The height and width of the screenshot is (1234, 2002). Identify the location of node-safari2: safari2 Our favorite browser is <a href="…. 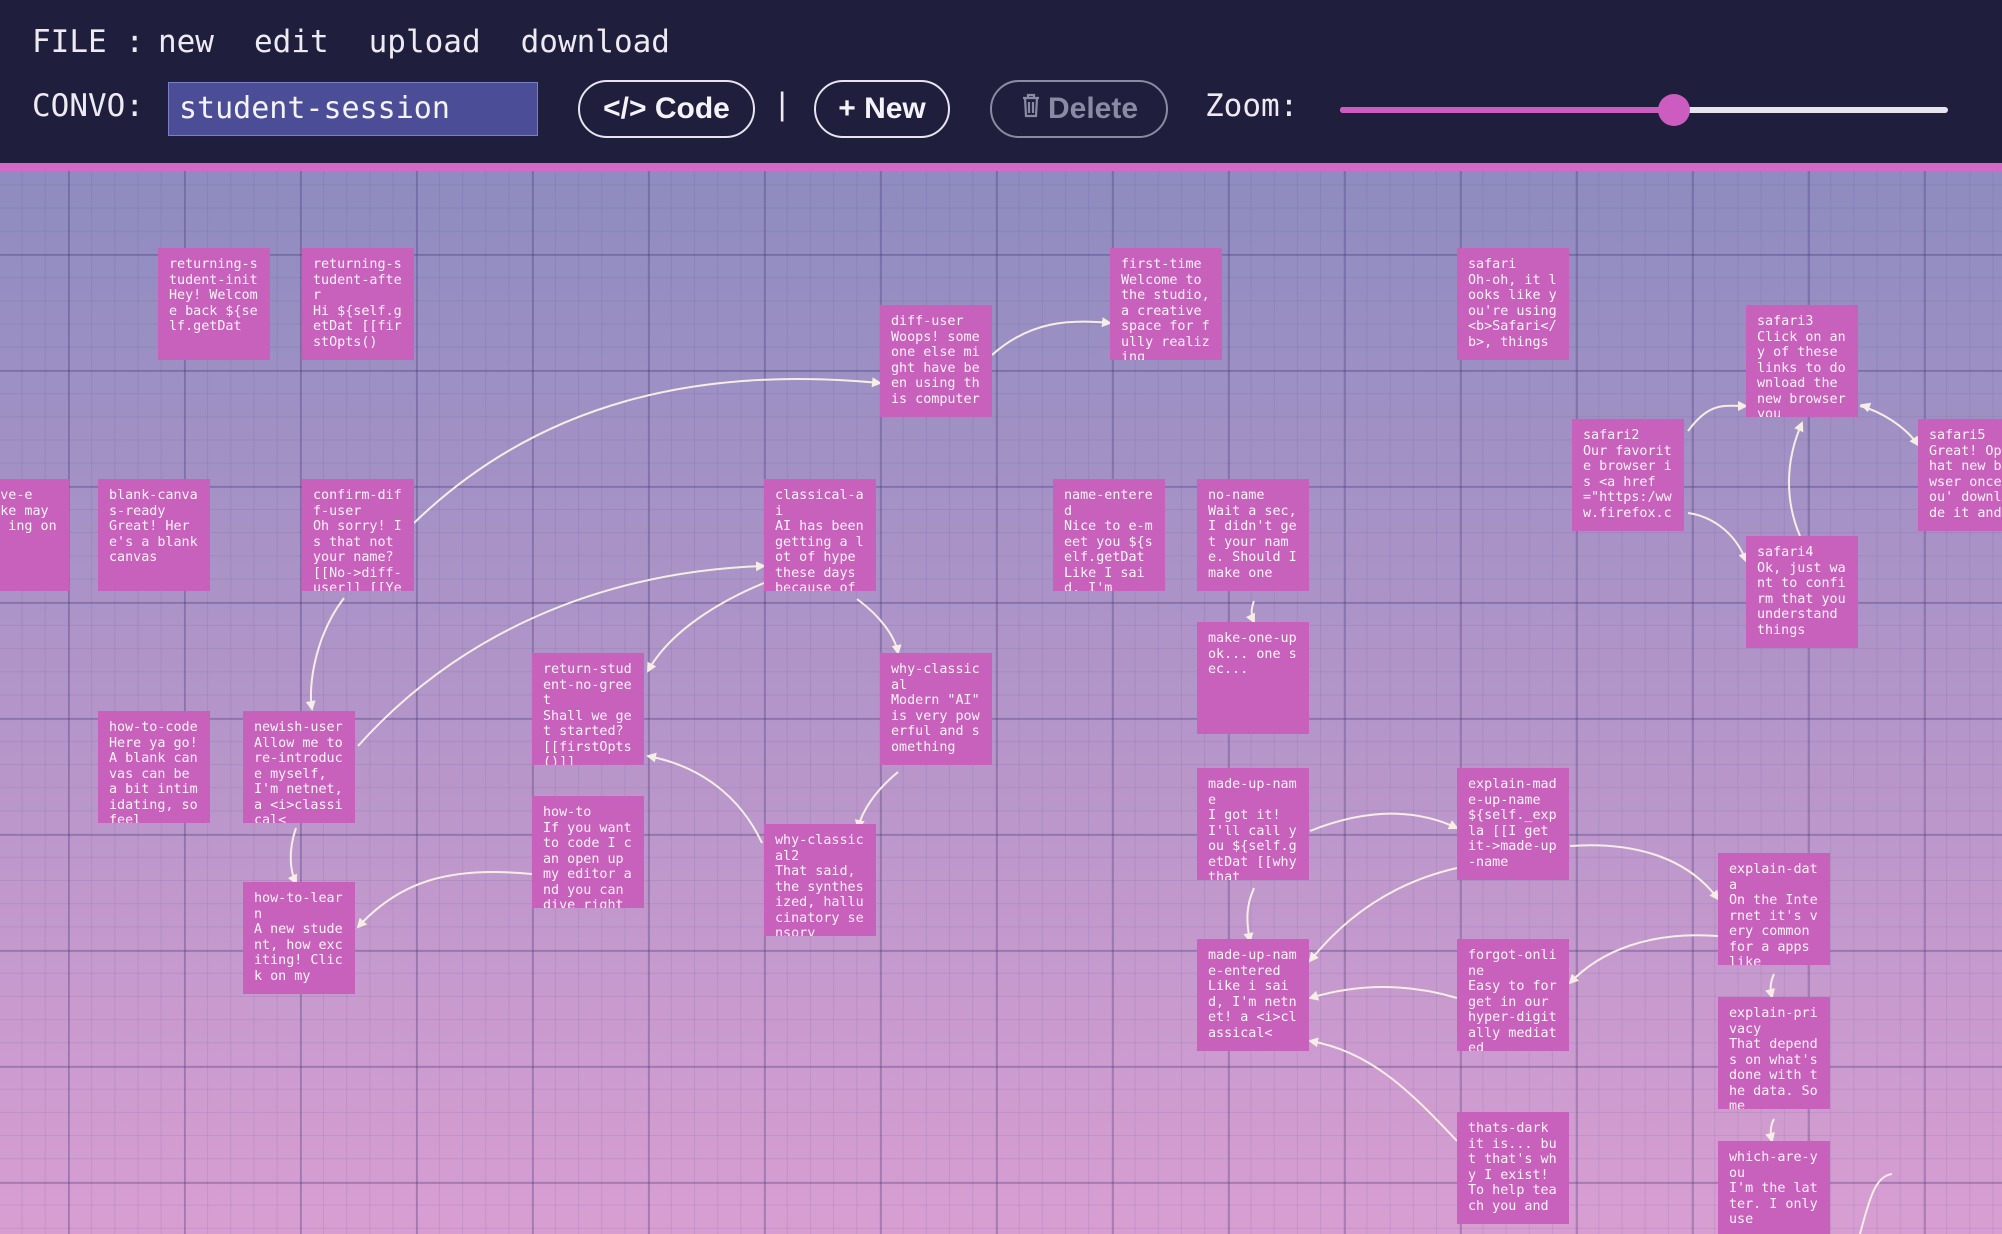
(1628, 475).